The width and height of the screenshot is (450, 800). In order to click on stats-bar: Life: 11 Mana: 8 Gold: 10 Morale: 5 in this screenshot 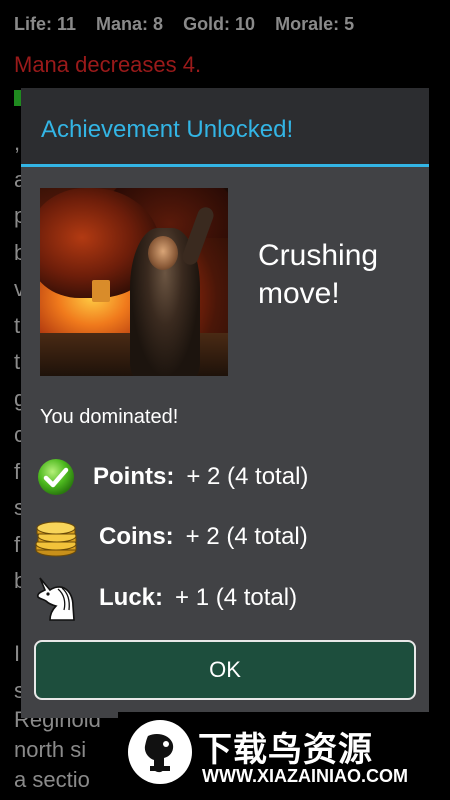, I will do `click(227, 24)`.